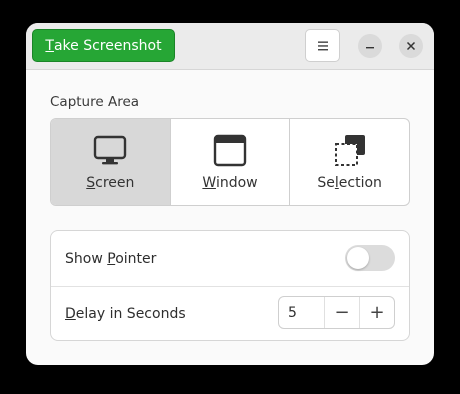 Image resolution: width=460 pixels, height=394 pixels. Describe the element at coordinates (370, 258) in the screenshot. I see `show-pointer-toggle` at that location.